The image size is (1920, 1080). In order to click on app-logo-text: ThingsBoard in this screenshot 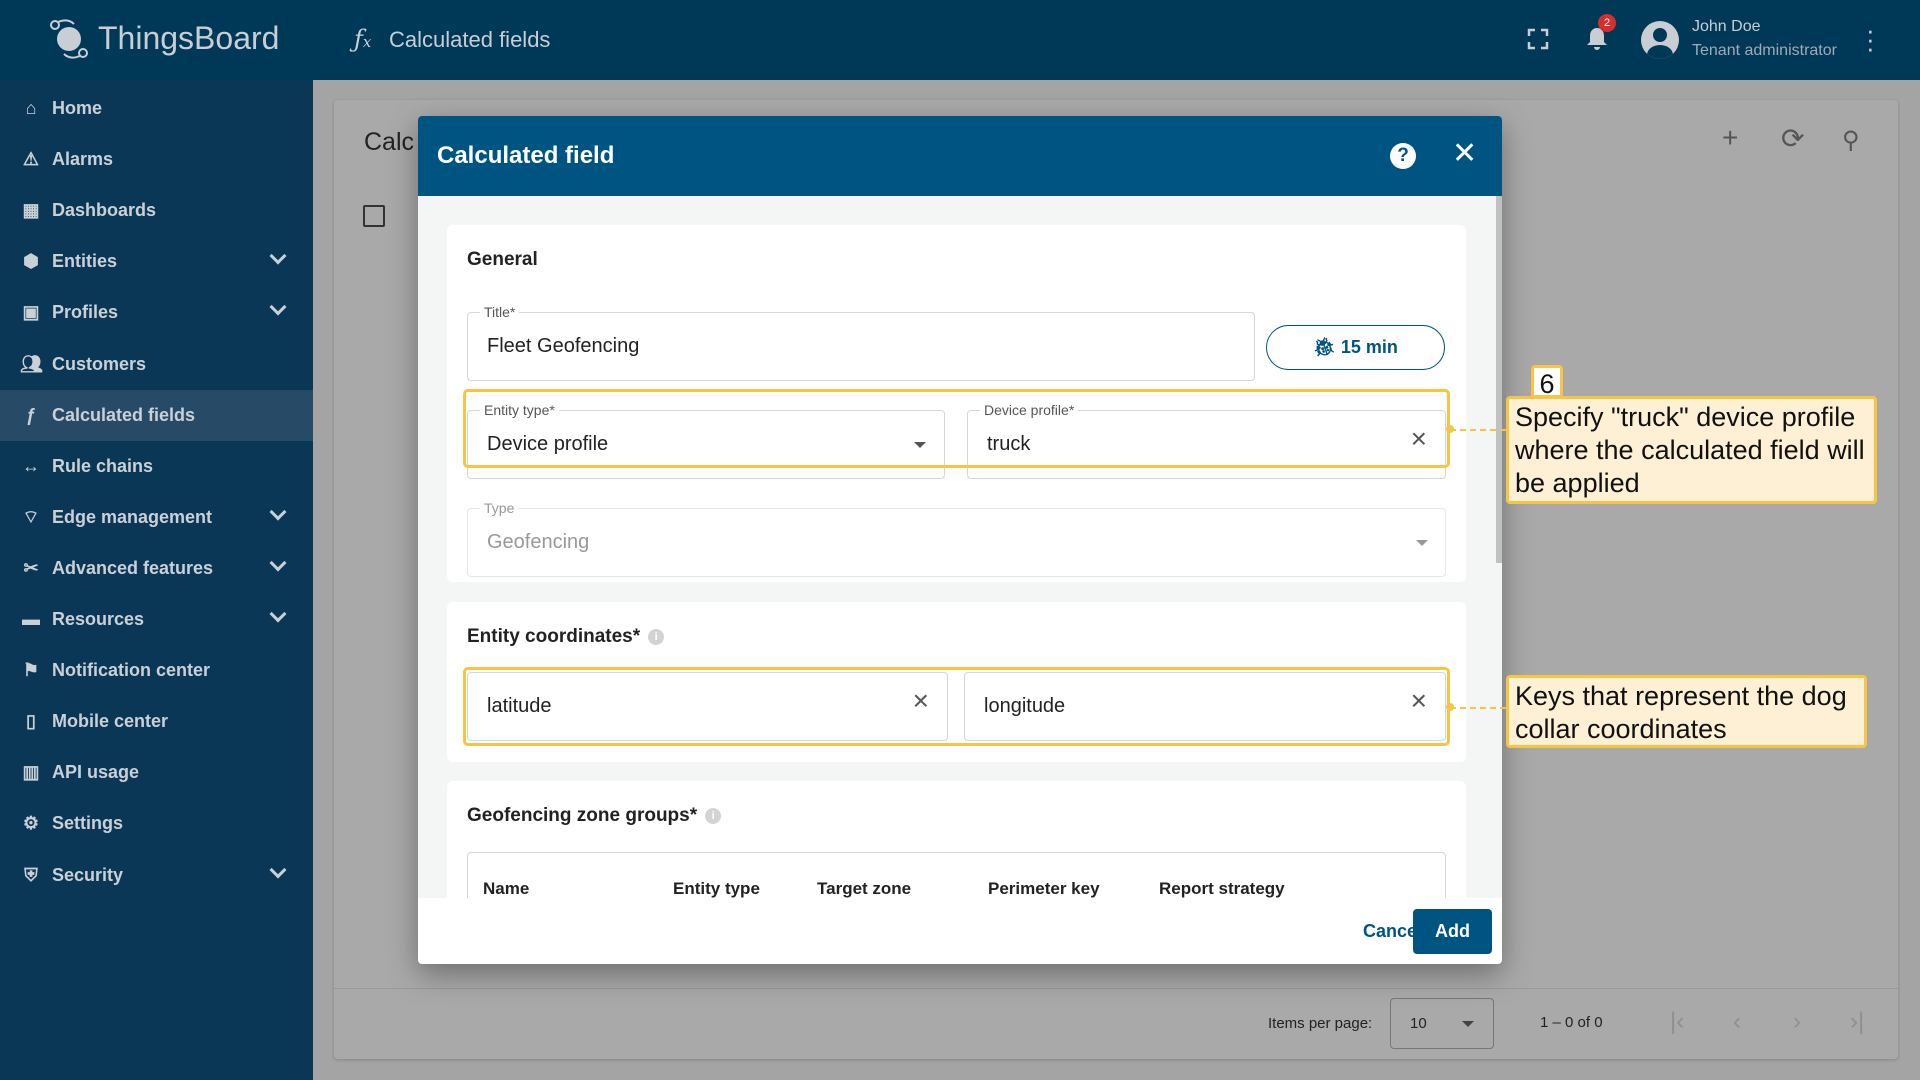, I will do `click(188, 38)`.